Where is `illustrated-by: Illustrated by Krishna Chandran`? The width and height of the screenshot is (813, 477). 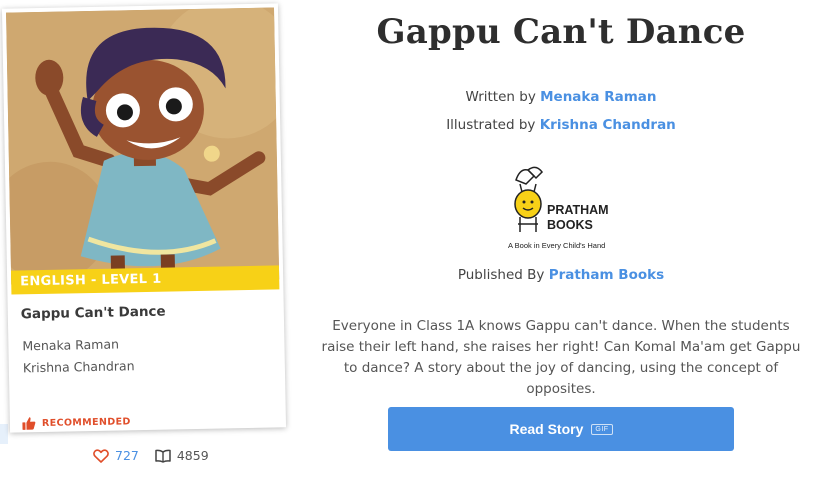
illustrated-by: Illustrated by Krishna Chandran is located at coordinates (561, 125).